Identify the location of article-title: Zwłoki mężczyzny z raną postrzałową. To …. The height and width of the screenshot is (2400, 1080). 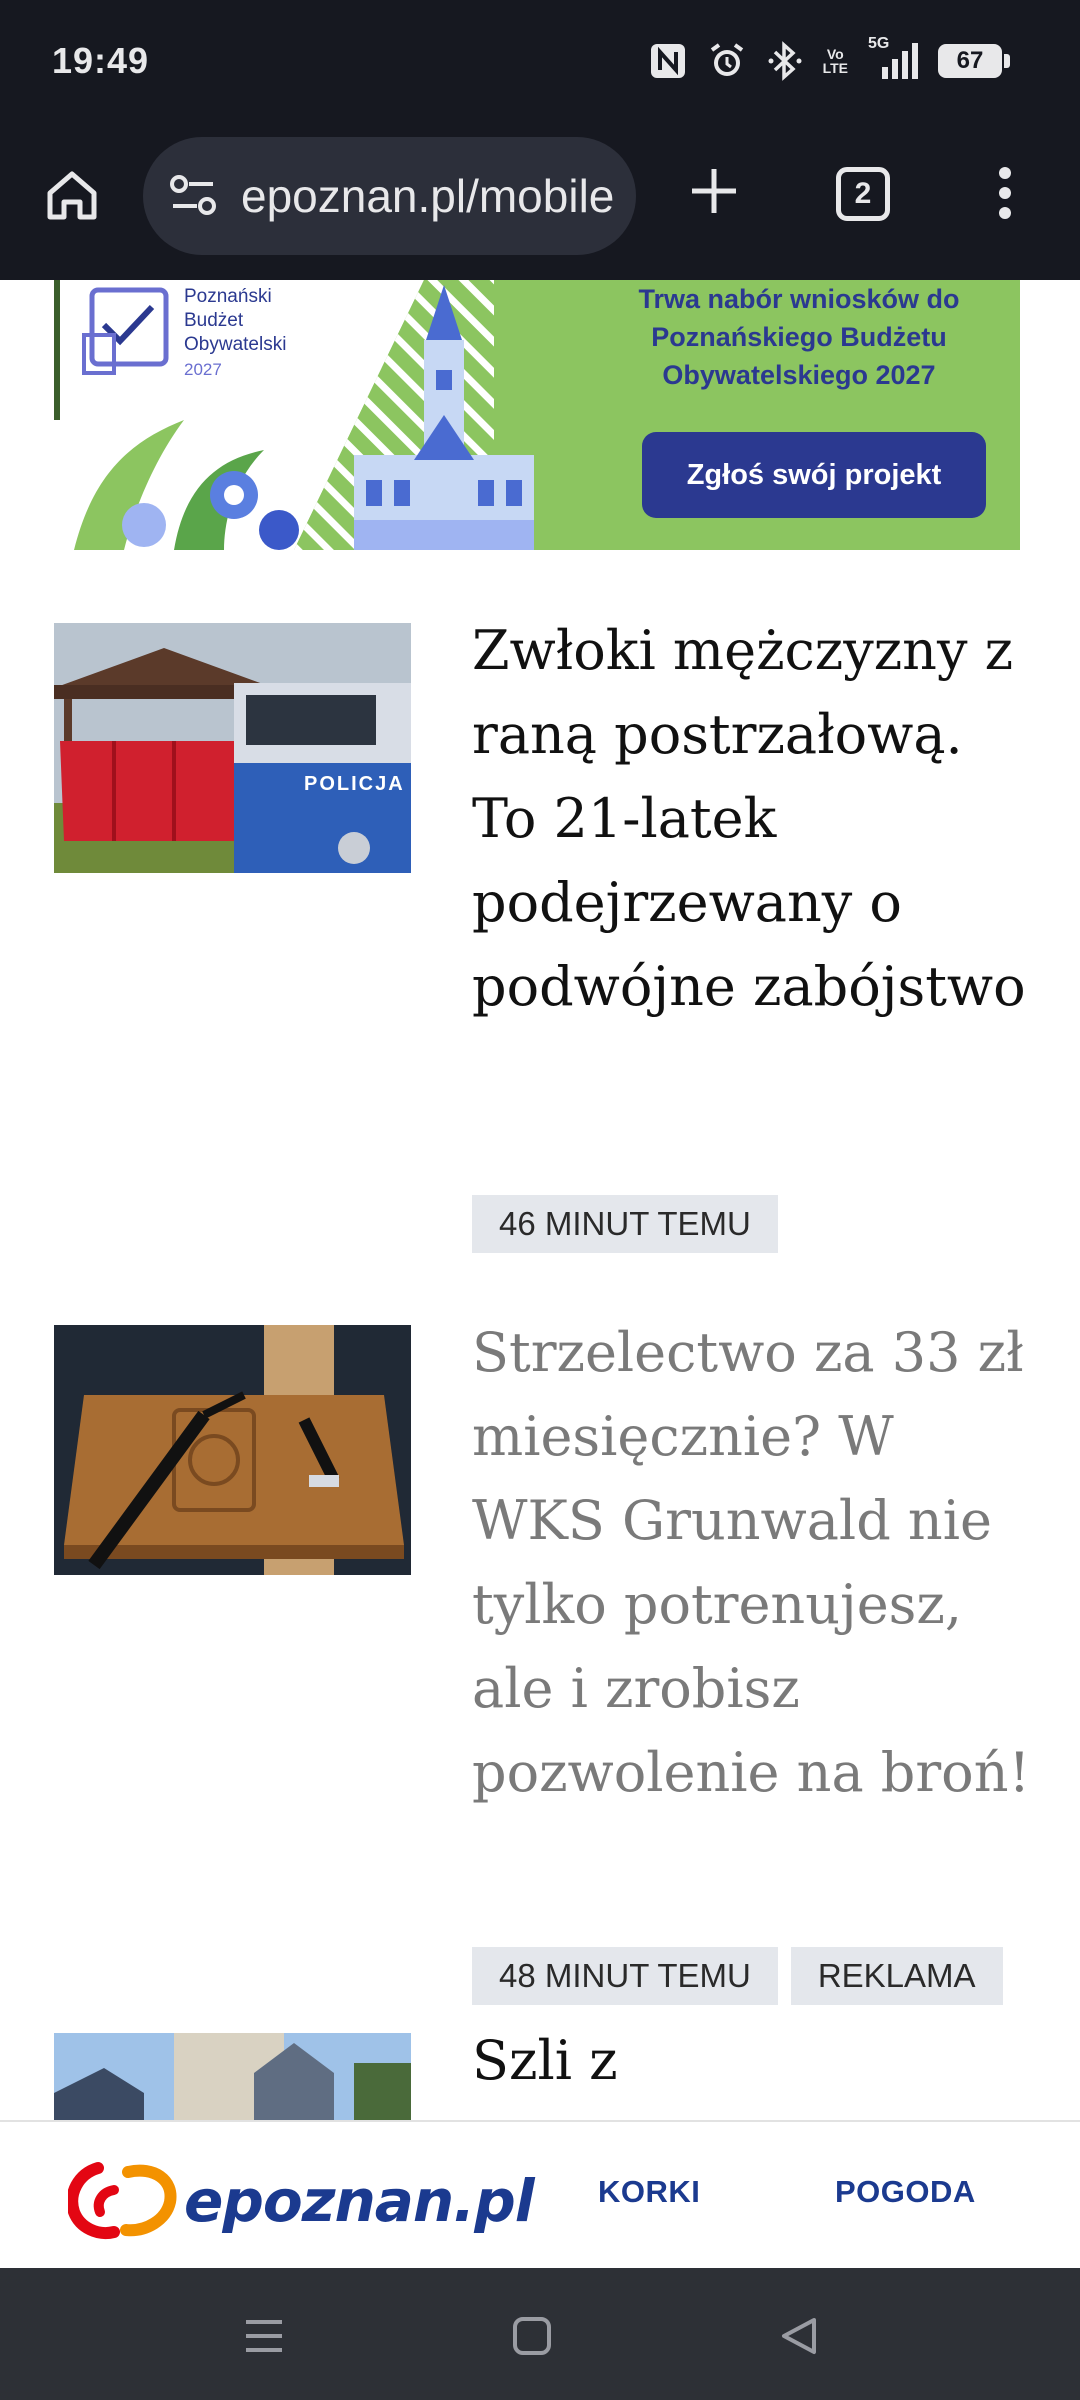
(752, 819).